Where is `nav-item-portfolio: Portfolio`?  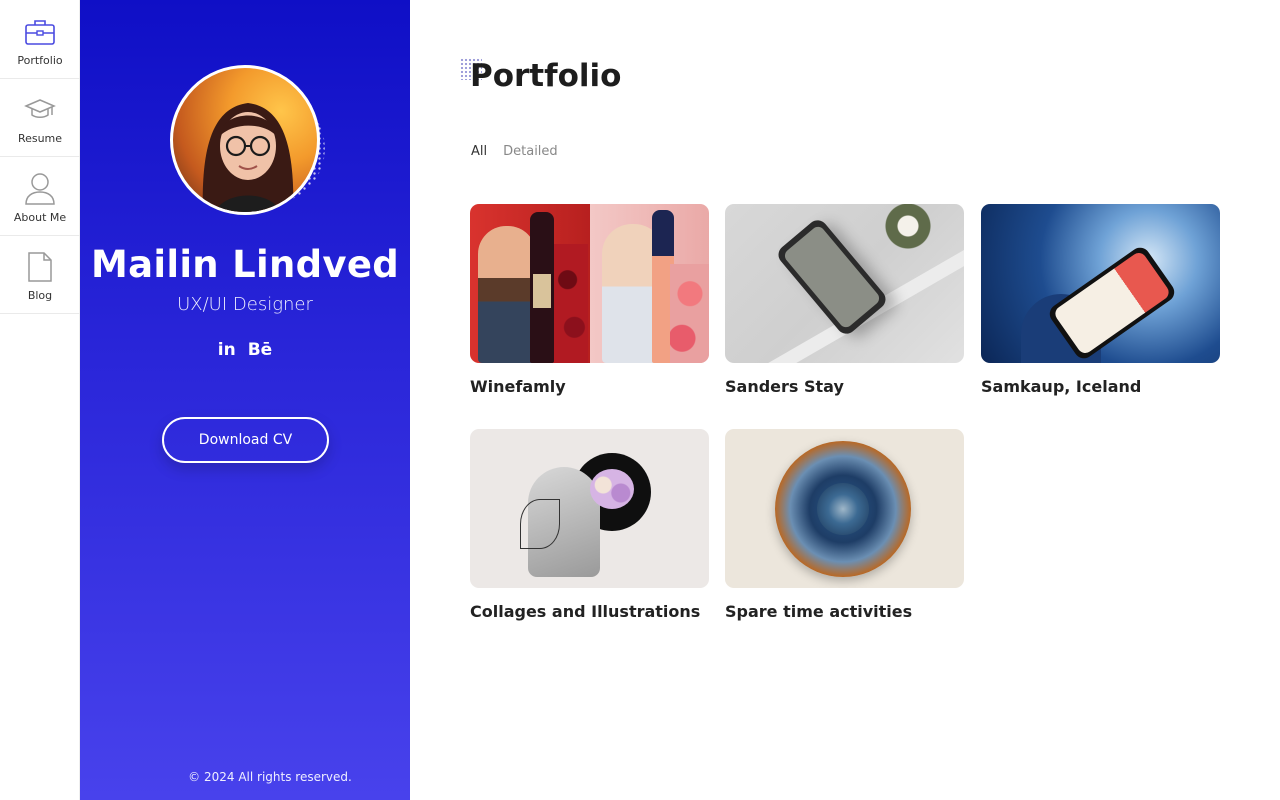
nav-item-portfolio: Portfolio is located at coordinates (40, 39).